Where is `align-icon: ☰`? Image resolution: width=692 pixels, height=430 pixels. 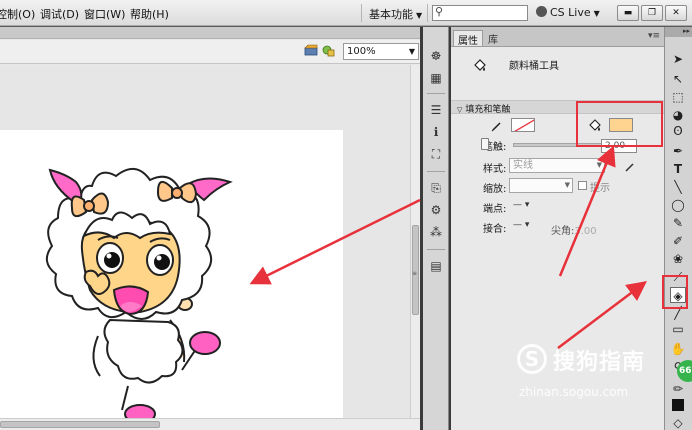
align-icon: ☰ is located at coordinates (436, 110).